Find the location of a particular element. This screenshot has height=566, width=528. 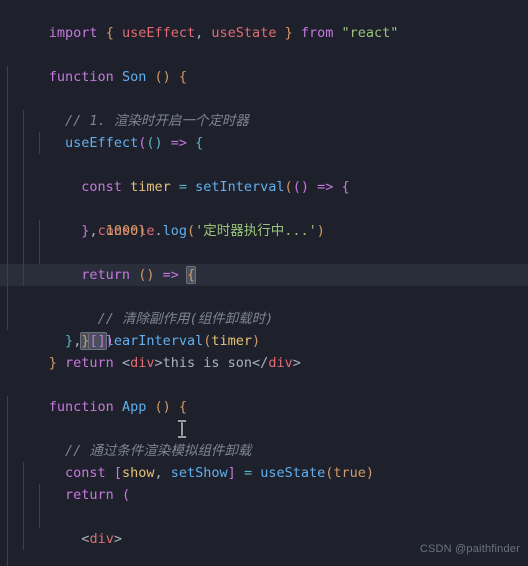

code-line-18: function App () { is located at coordinates (264, 394).